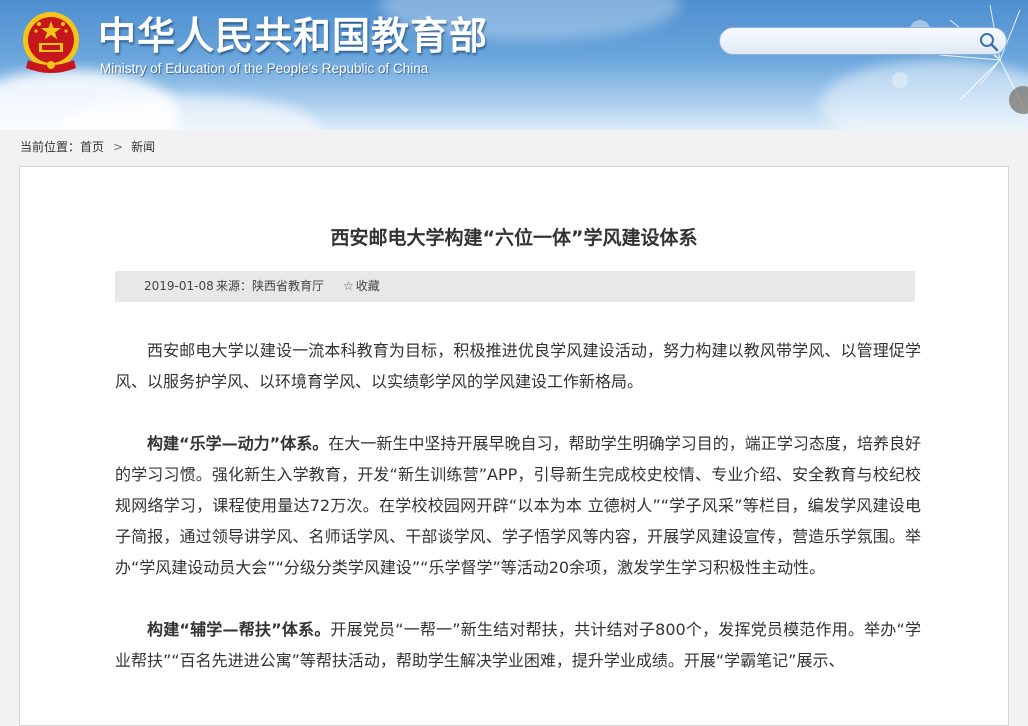 The image size is (1028, 726). I want to click on search-icon, so click(989, 42).